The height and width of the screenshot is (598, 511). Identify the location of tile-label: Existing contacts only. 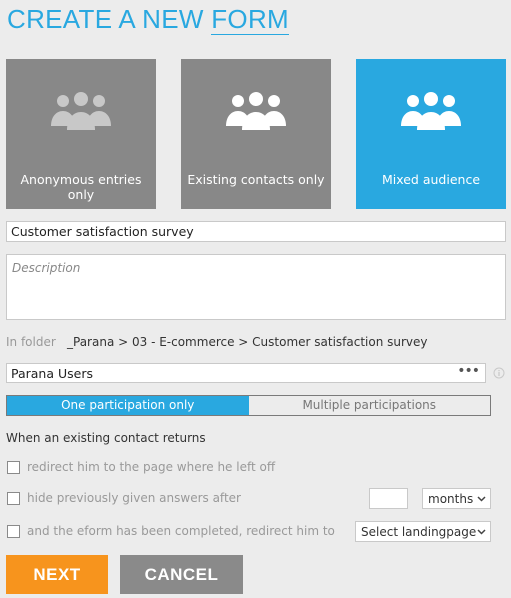
(256, 179).